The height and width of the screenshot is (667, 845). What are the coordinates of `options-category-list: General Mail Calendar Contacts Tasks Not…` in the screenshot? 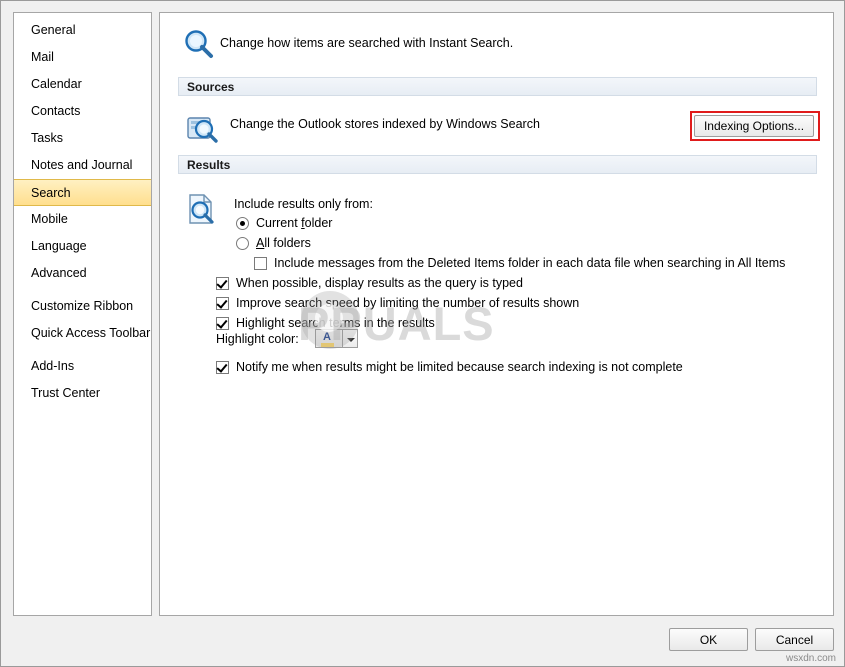 It's located at (82, 314).